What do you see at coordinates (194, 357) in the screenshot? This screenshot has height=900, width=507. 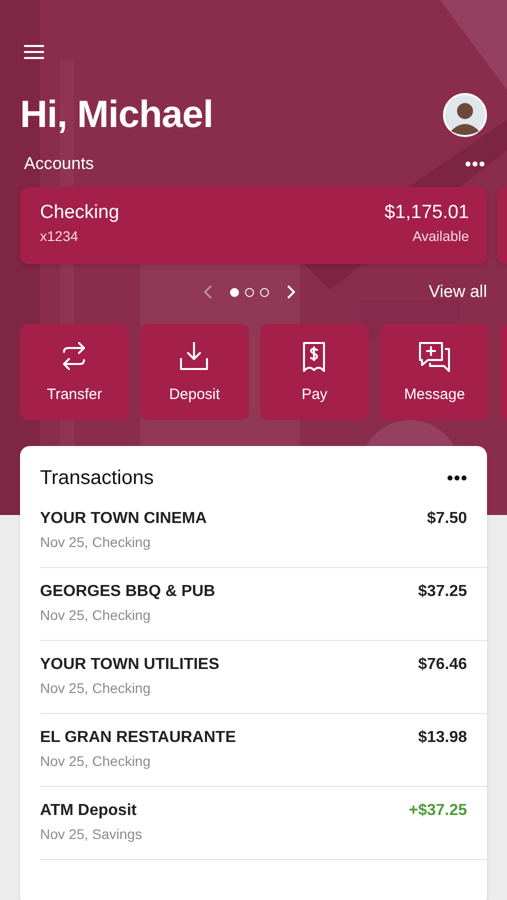 I see `download-icon` at bounding box center [194, 357].